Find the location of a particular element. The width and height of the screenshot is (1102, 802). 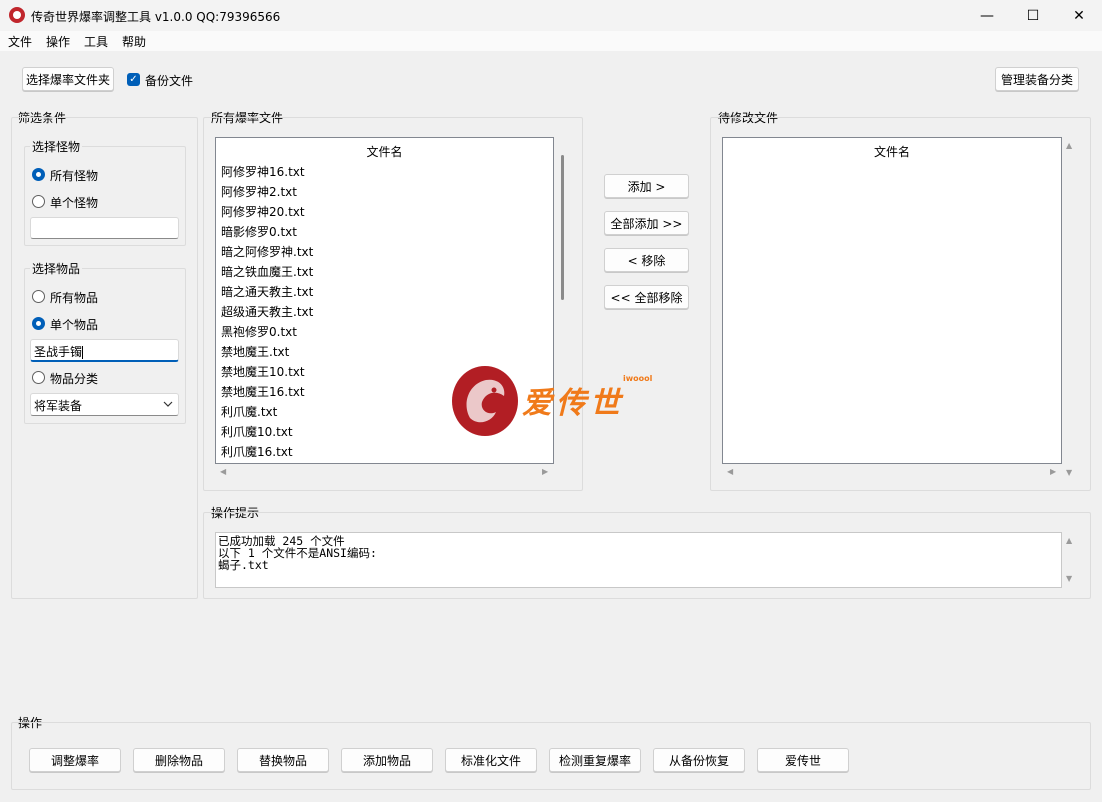

log-text: 已成功加载 245 个文件 以下 1 个文件不是ANSI编码: 蝎子.txt is located at coordinates (297, 553).